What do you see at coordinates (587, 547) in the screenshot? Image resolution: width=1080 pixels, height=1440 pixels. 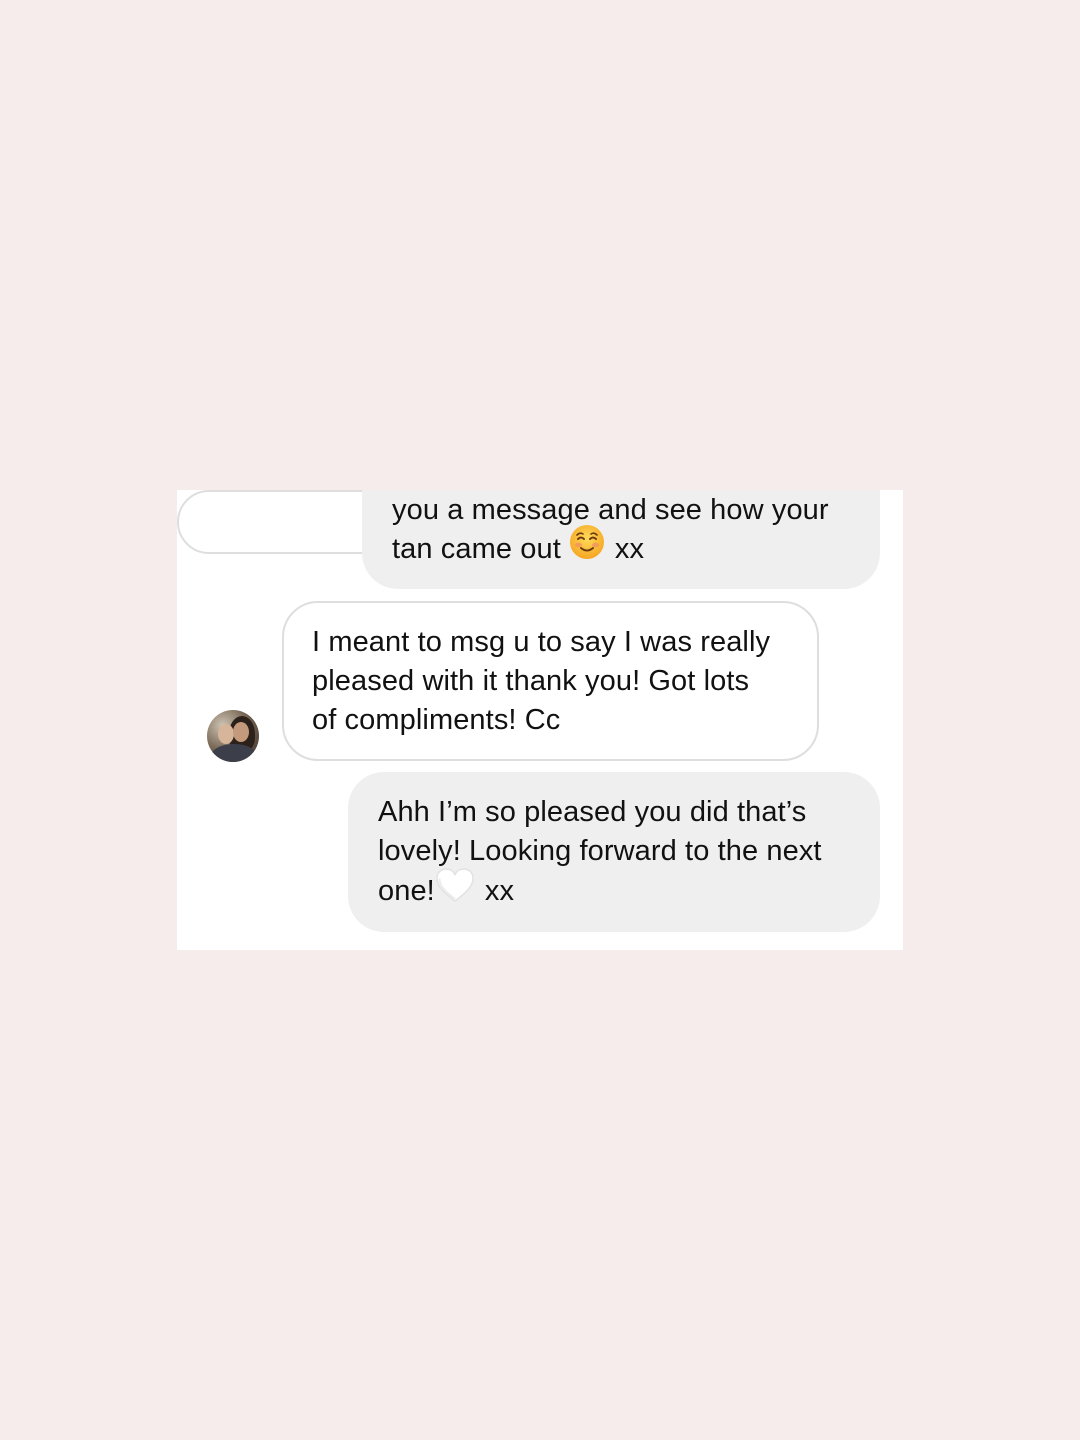 I see `smiling-face-icon` at bounding box center [587, 547].